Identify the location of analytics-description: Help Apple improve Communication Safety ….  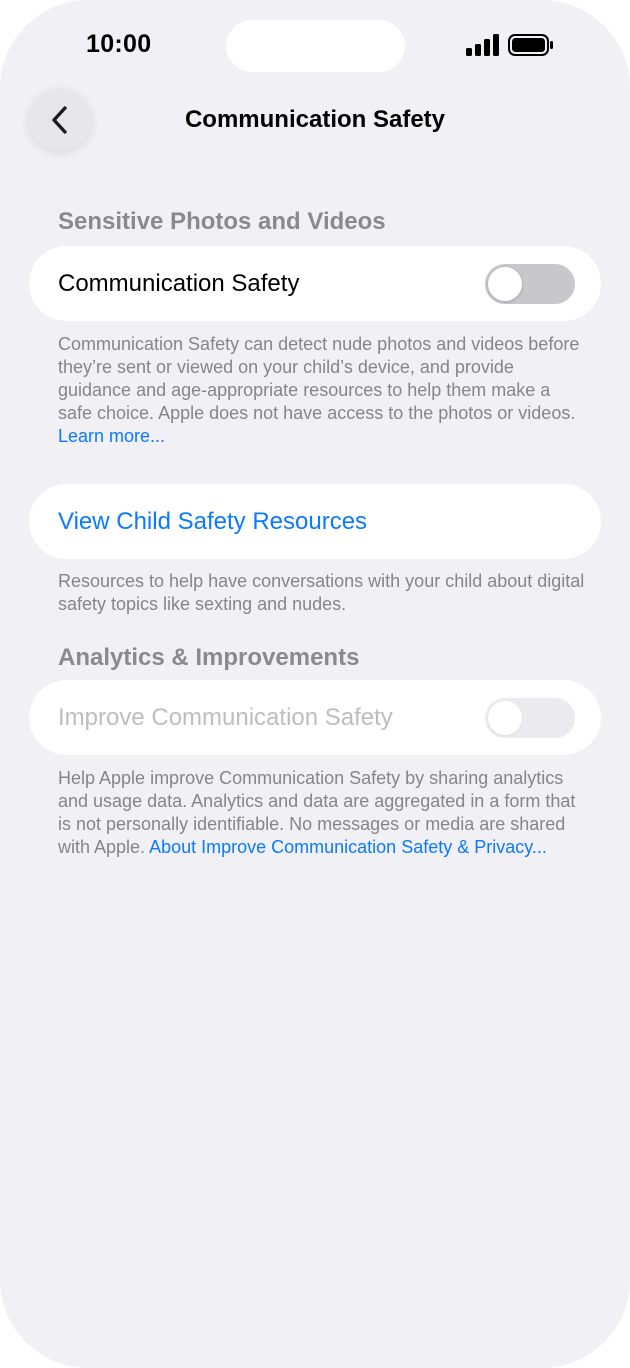
(323, 813).